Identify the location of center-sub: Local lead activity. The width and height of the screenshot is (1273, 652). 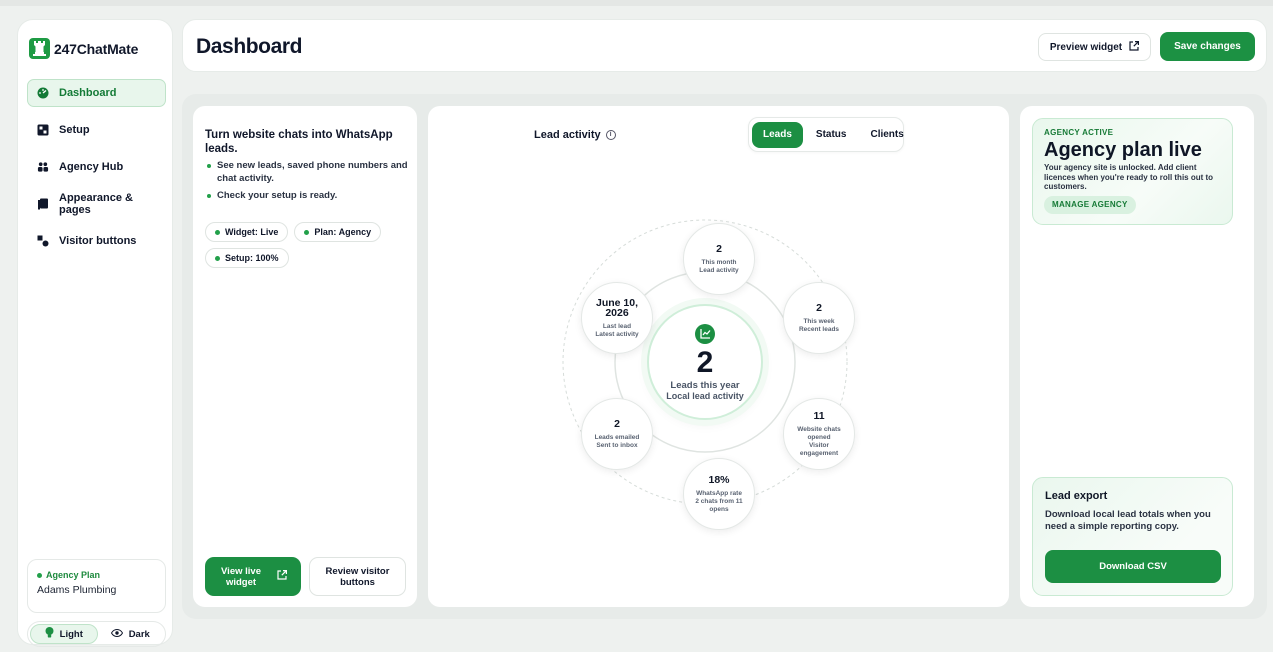
(705, 395).